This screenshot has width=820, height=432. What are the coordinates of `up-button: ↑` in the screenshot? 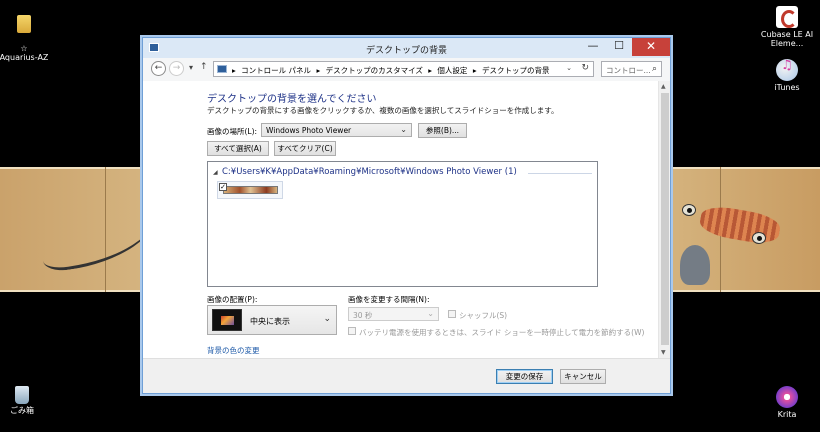 It's located at (204, 67).